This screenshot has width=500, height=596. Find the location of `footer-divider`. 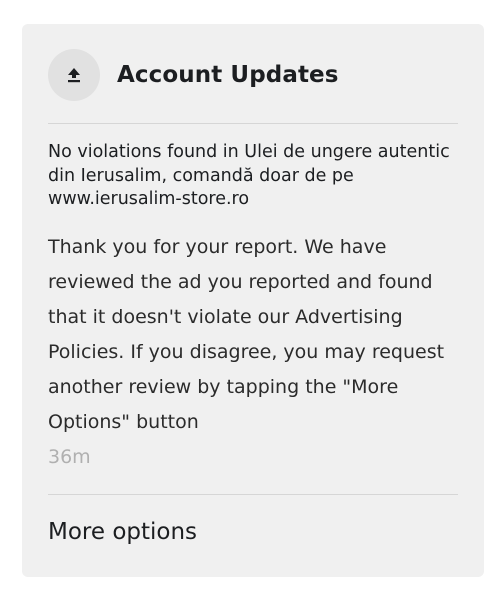

footer-divider is located at coordinates (253, 494).